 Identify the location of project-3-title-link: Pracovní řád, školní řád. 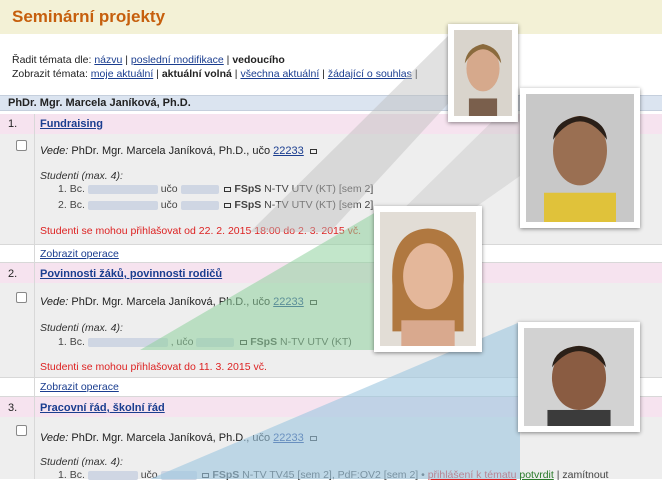
(102, 408).